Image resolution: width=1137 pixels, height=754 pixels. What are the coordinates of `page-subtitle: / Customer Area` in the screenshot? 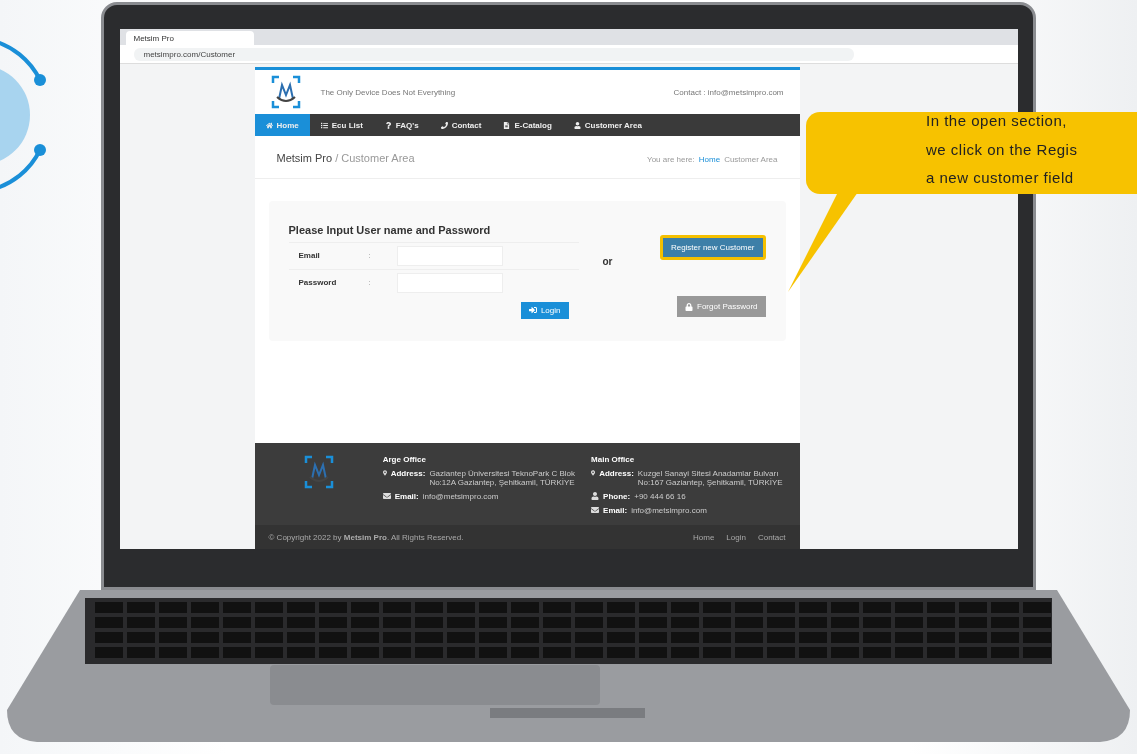 It's located at (375, 158).